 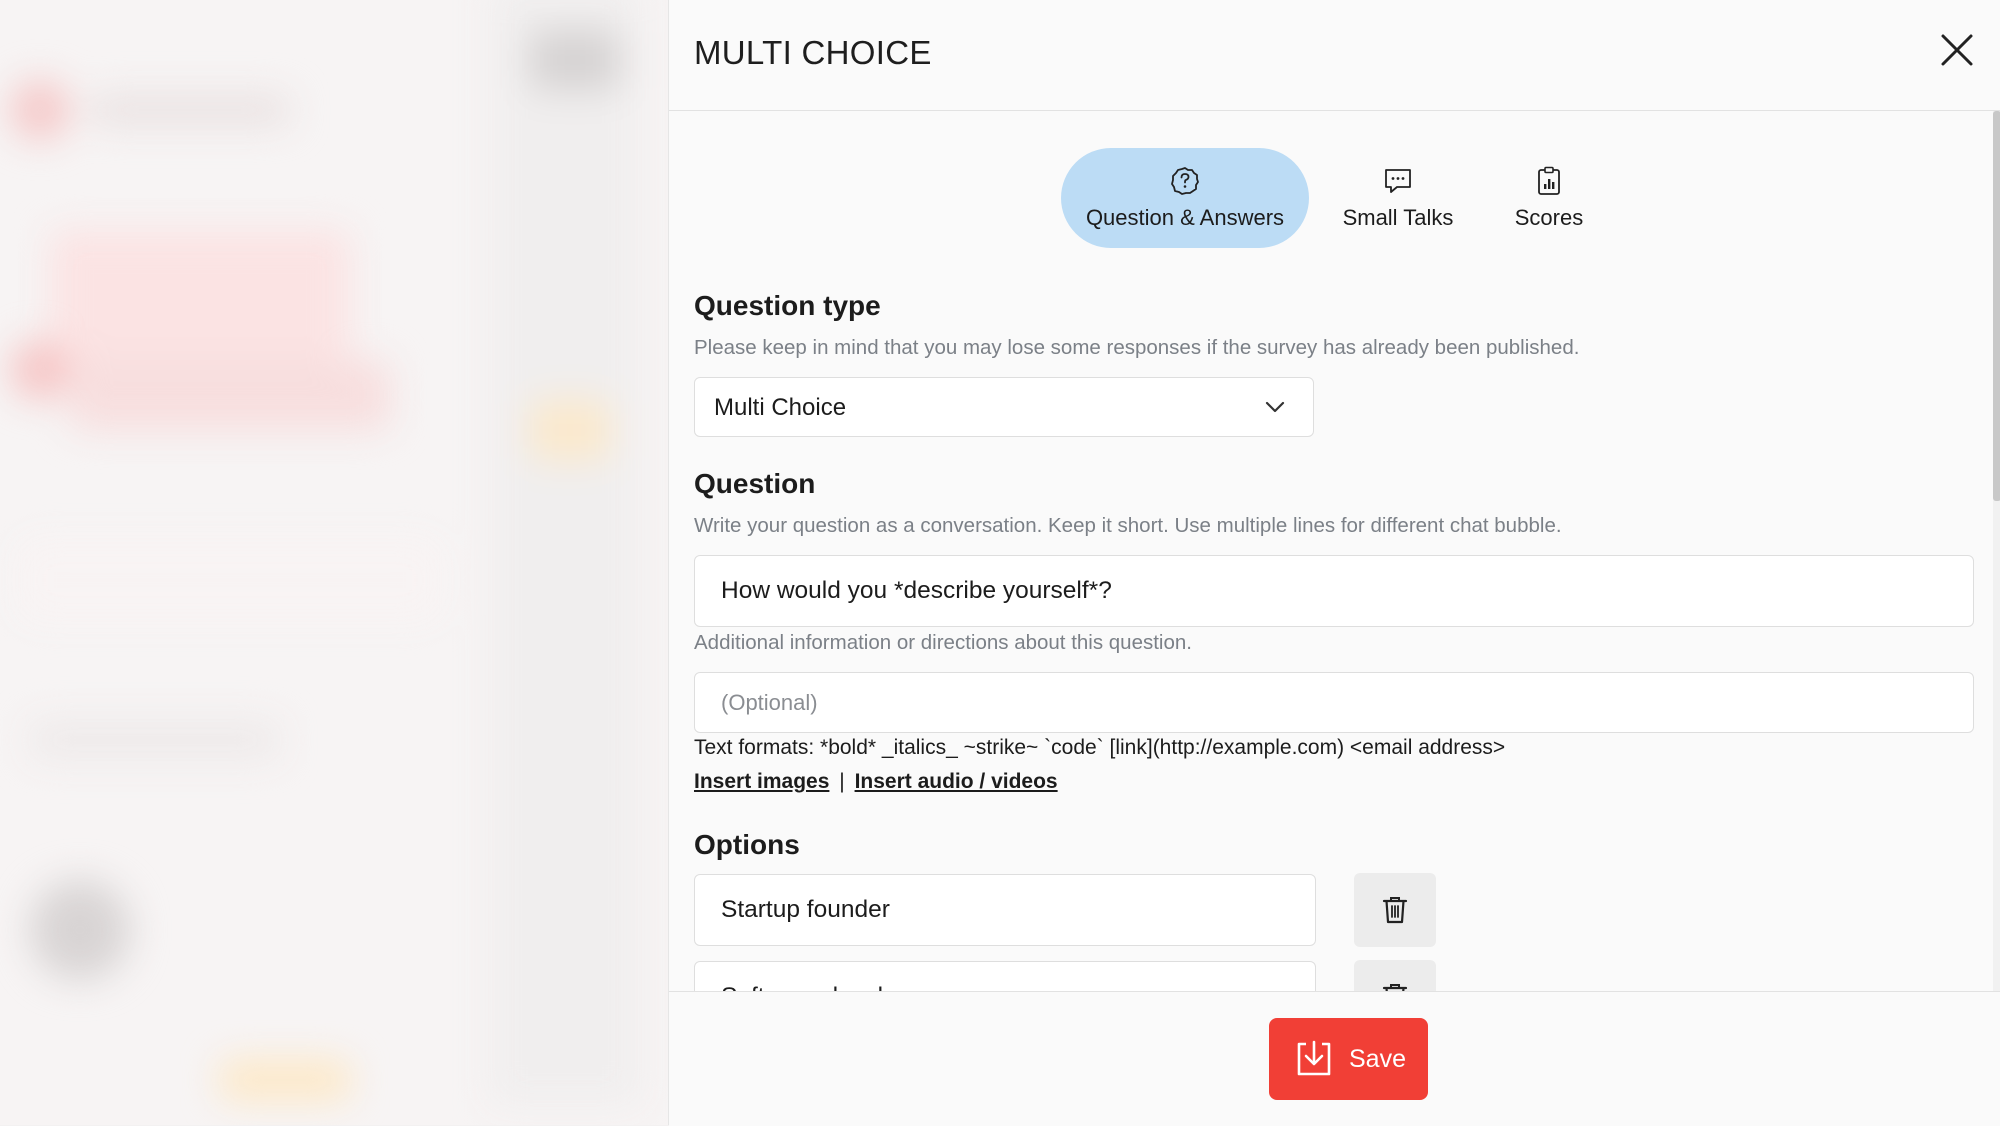 I want to click on drawer-footer: Save, so click(x=1334, y=1058).